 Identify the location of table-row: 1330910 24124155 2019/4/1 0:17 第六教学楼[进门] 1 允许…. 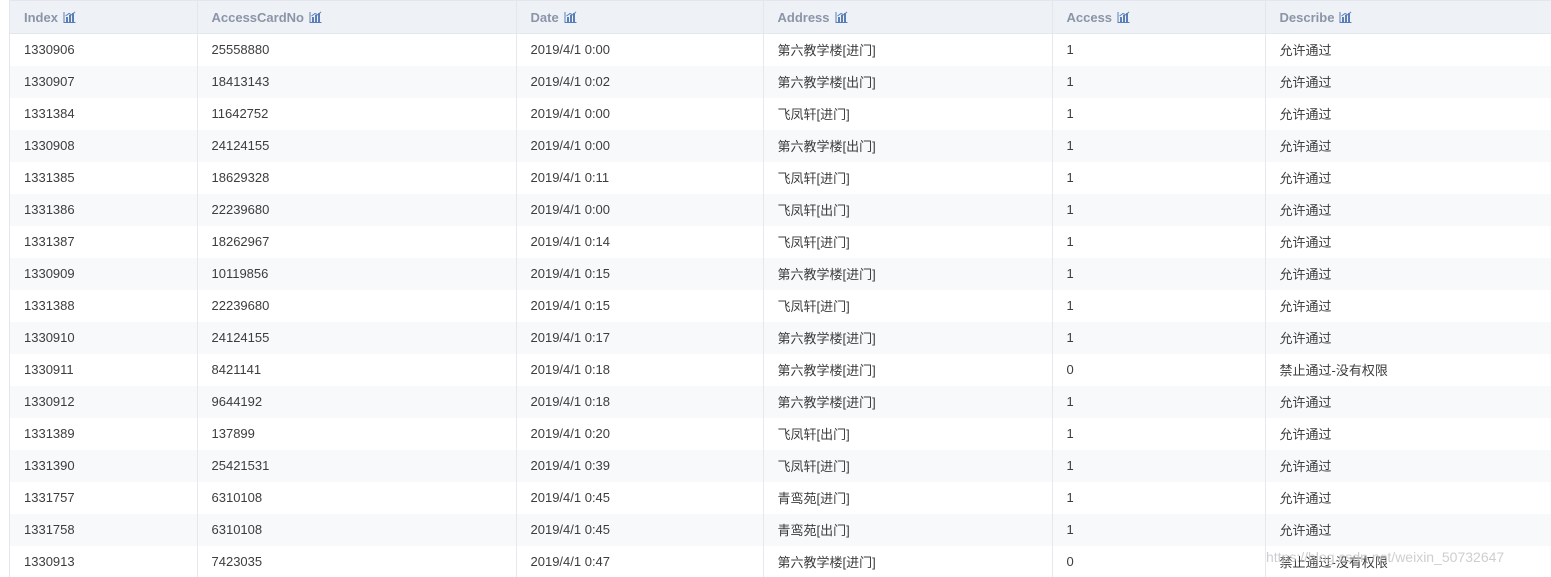
(780, 337).